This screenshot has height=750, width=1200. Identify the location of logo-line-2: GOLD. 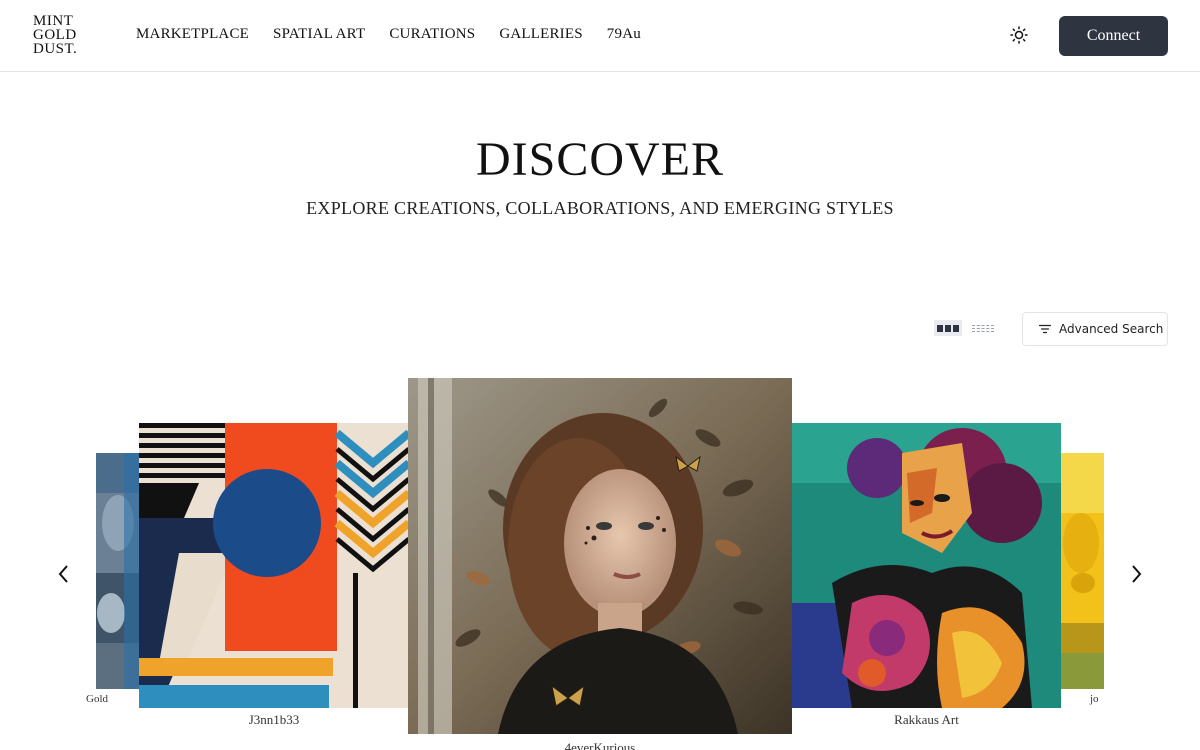
(55, 35).